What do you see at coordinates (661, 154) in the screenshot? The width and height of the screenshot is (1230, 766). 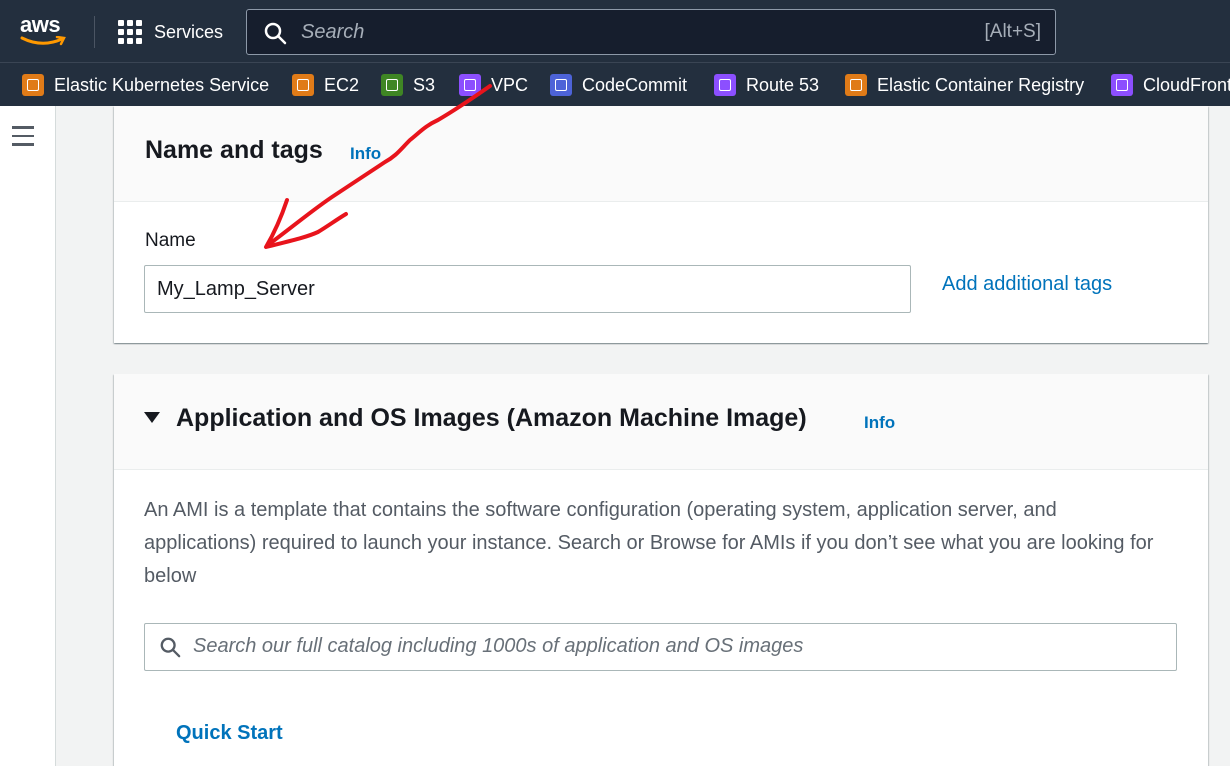 I see `panel-header: Name and tags Info` at bounding box center [661, 154].